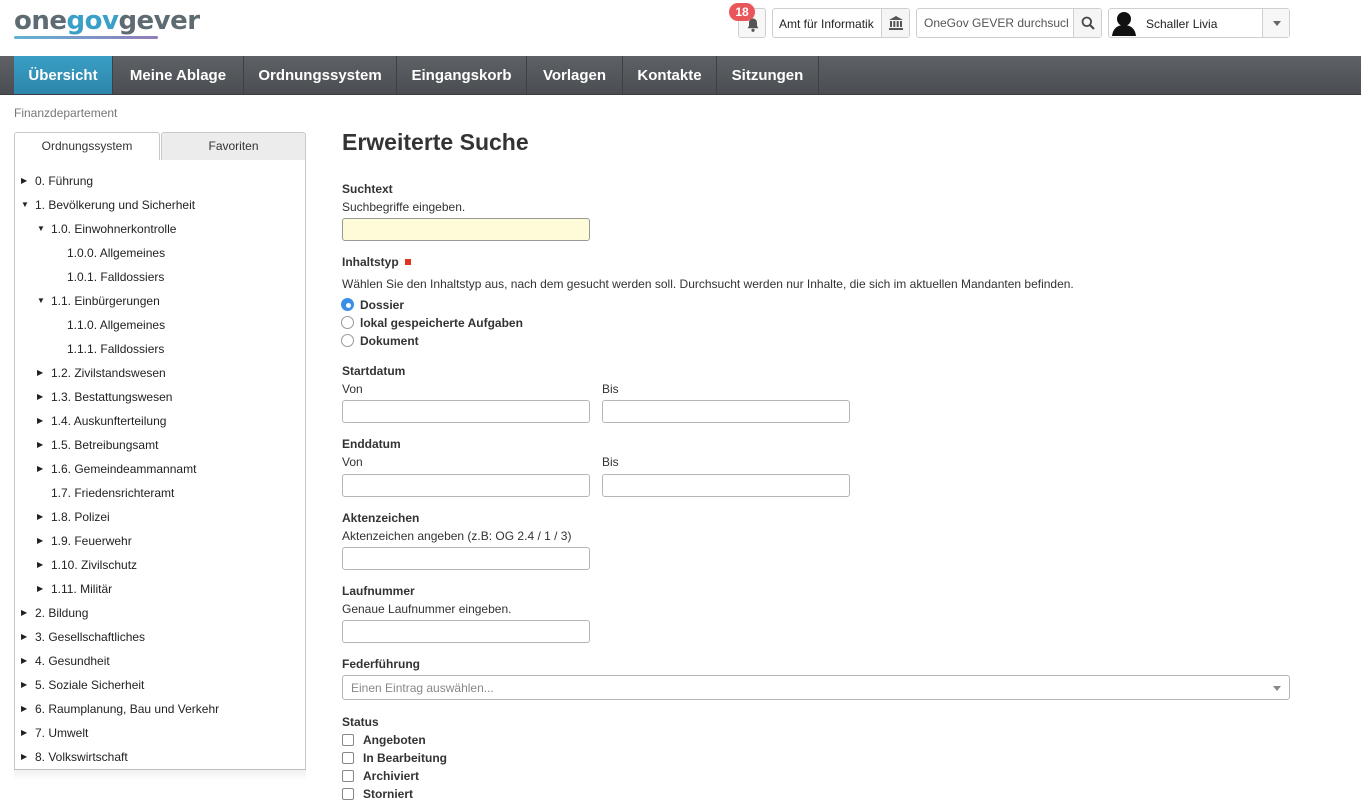  What do you see at coordinates (610, 462) in the screenshot?
I see `enddatum-bis-label: Bis` at bounding box center [610, 462].